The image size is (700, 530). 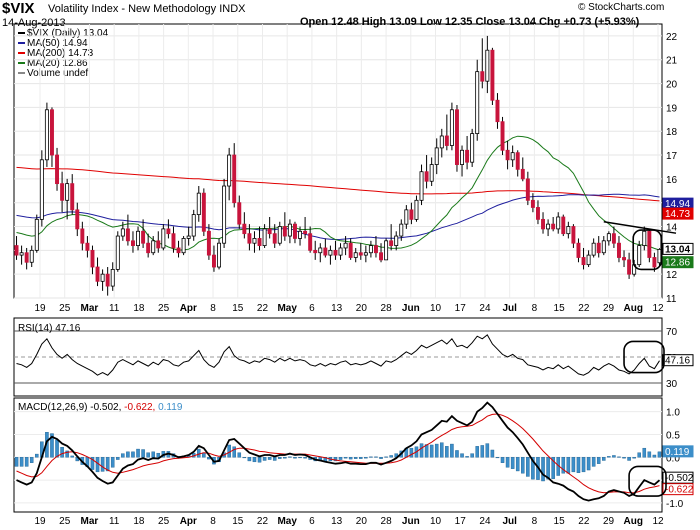 I want to click on macd-label-prefix: MACD(12,26,9), so click(x=54, y=407).